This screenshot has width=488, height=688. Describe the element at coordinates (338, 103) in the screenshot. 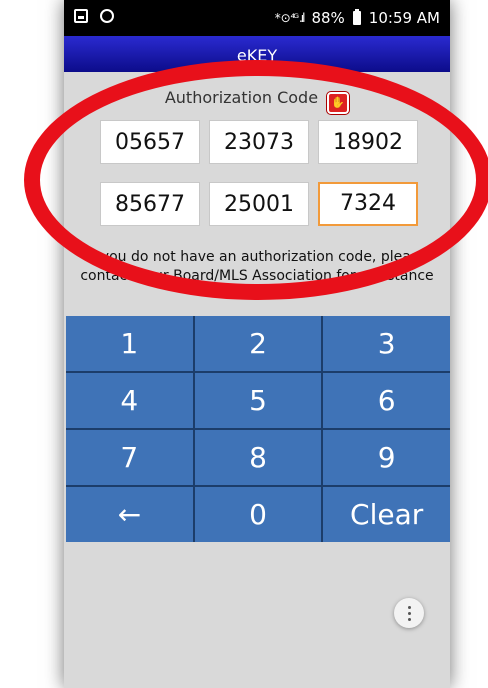

I see `stop-hand-icon: ✋` at that location.